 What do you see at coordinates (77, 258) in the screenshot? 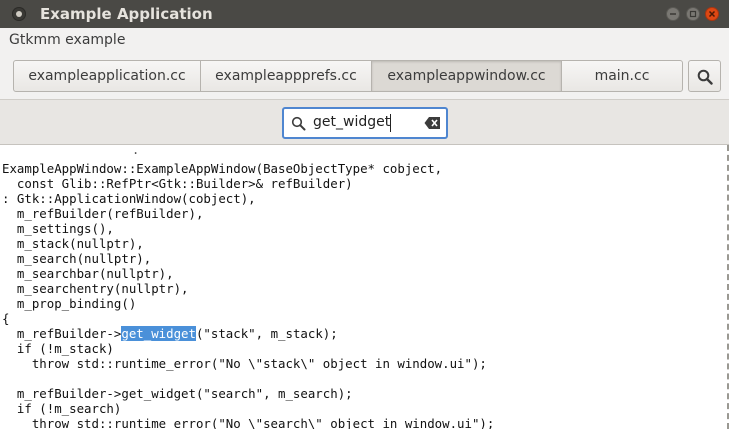
I see `code-line: m_search(nullptr),` at bounding box center [77, 258].